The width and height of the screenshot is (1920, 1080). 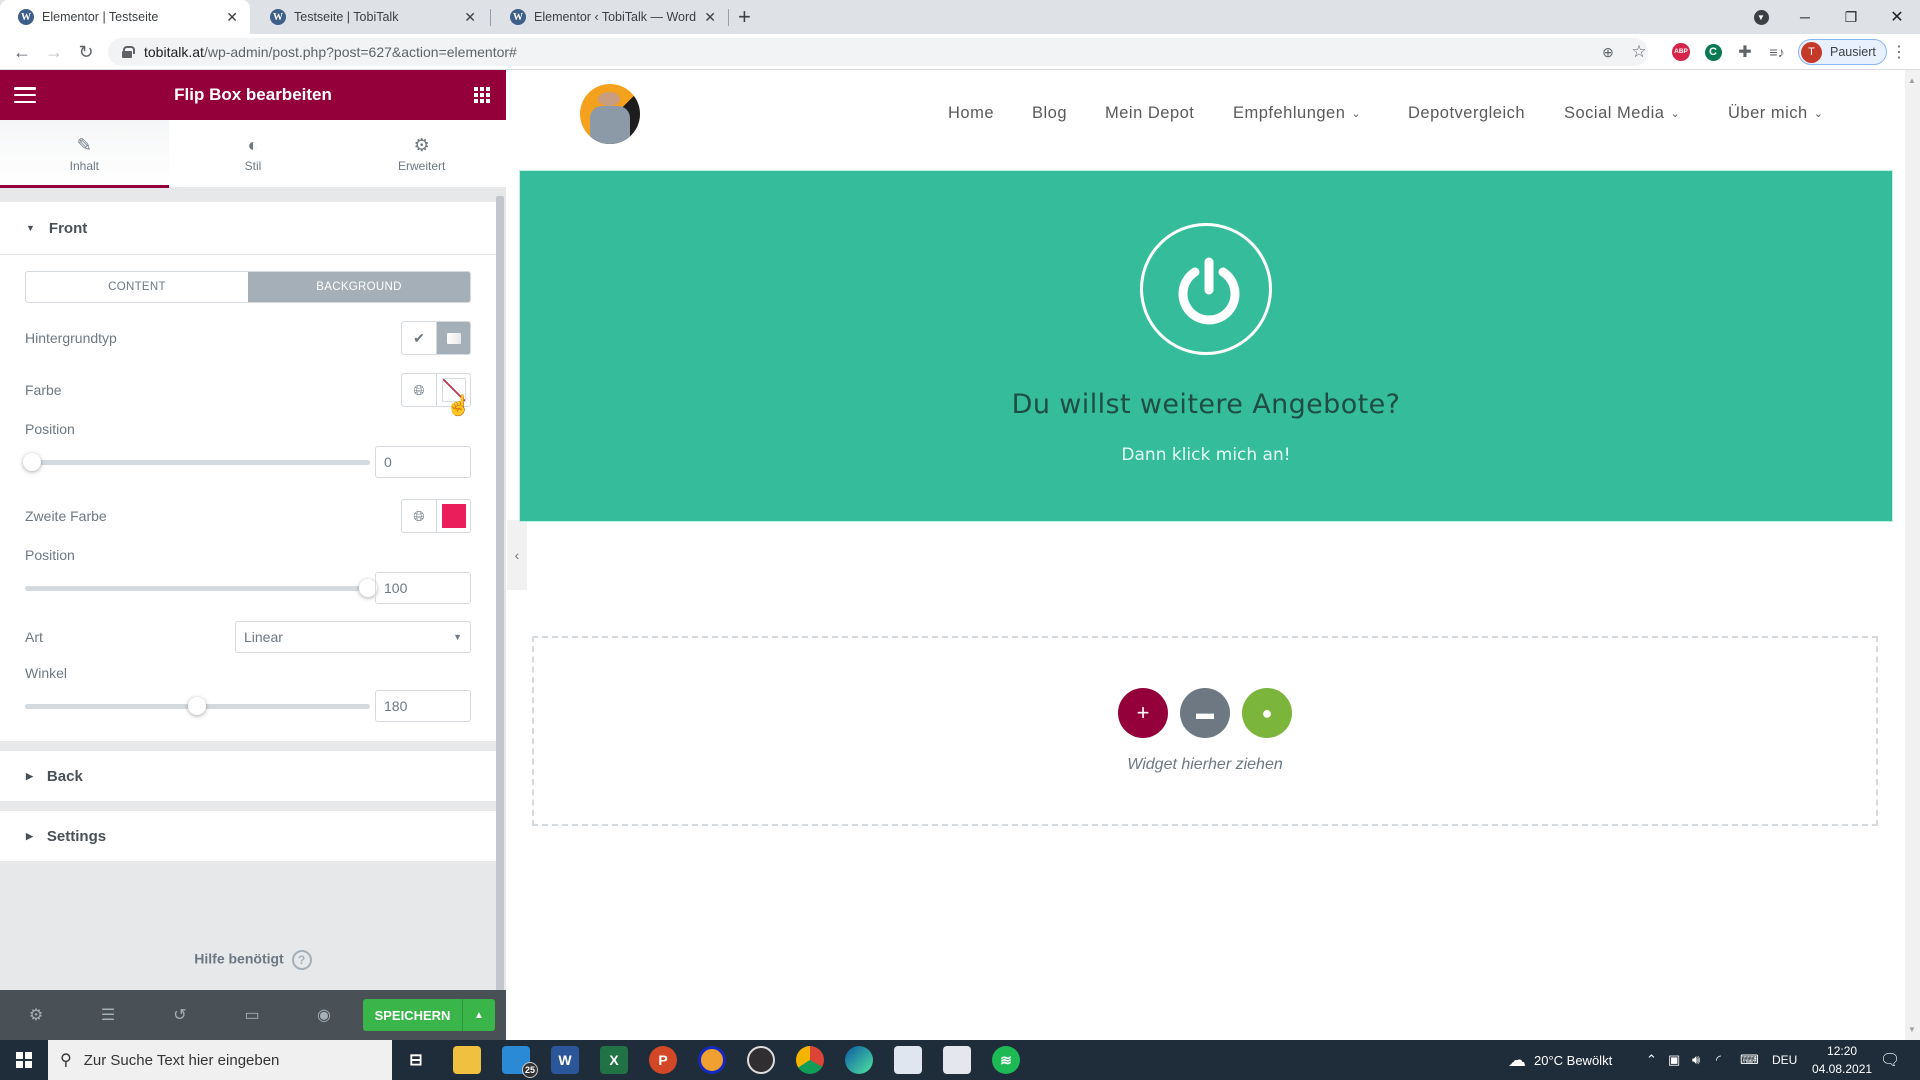 What do you see at coordinates (908, 1060) in the screenshot?
I see `snipping-tool-icon` at bounding box center [908, 1060].